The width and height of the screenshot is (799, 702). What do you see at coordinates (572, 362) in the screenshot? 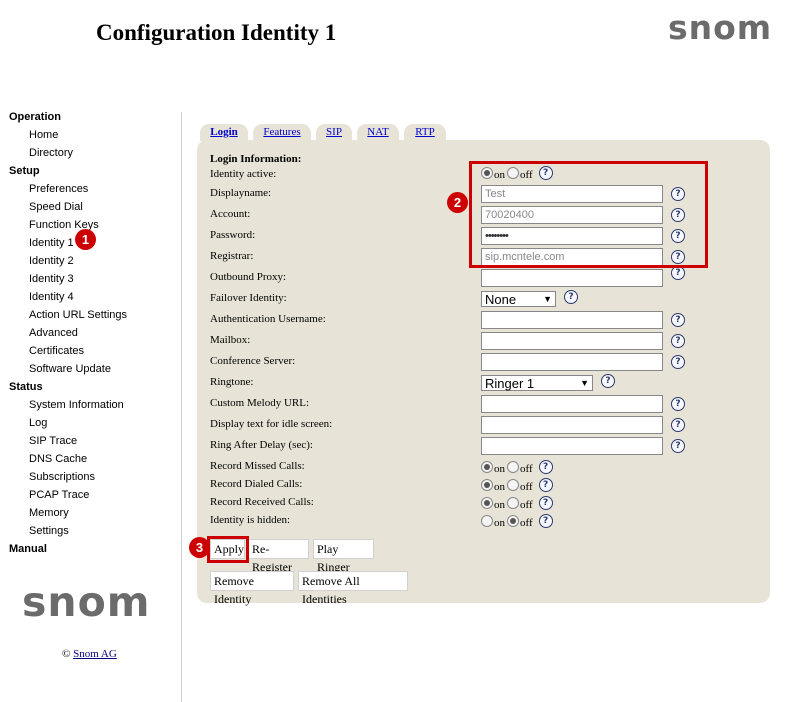
I see `conference-server-input` at bounding box center [572, 362].